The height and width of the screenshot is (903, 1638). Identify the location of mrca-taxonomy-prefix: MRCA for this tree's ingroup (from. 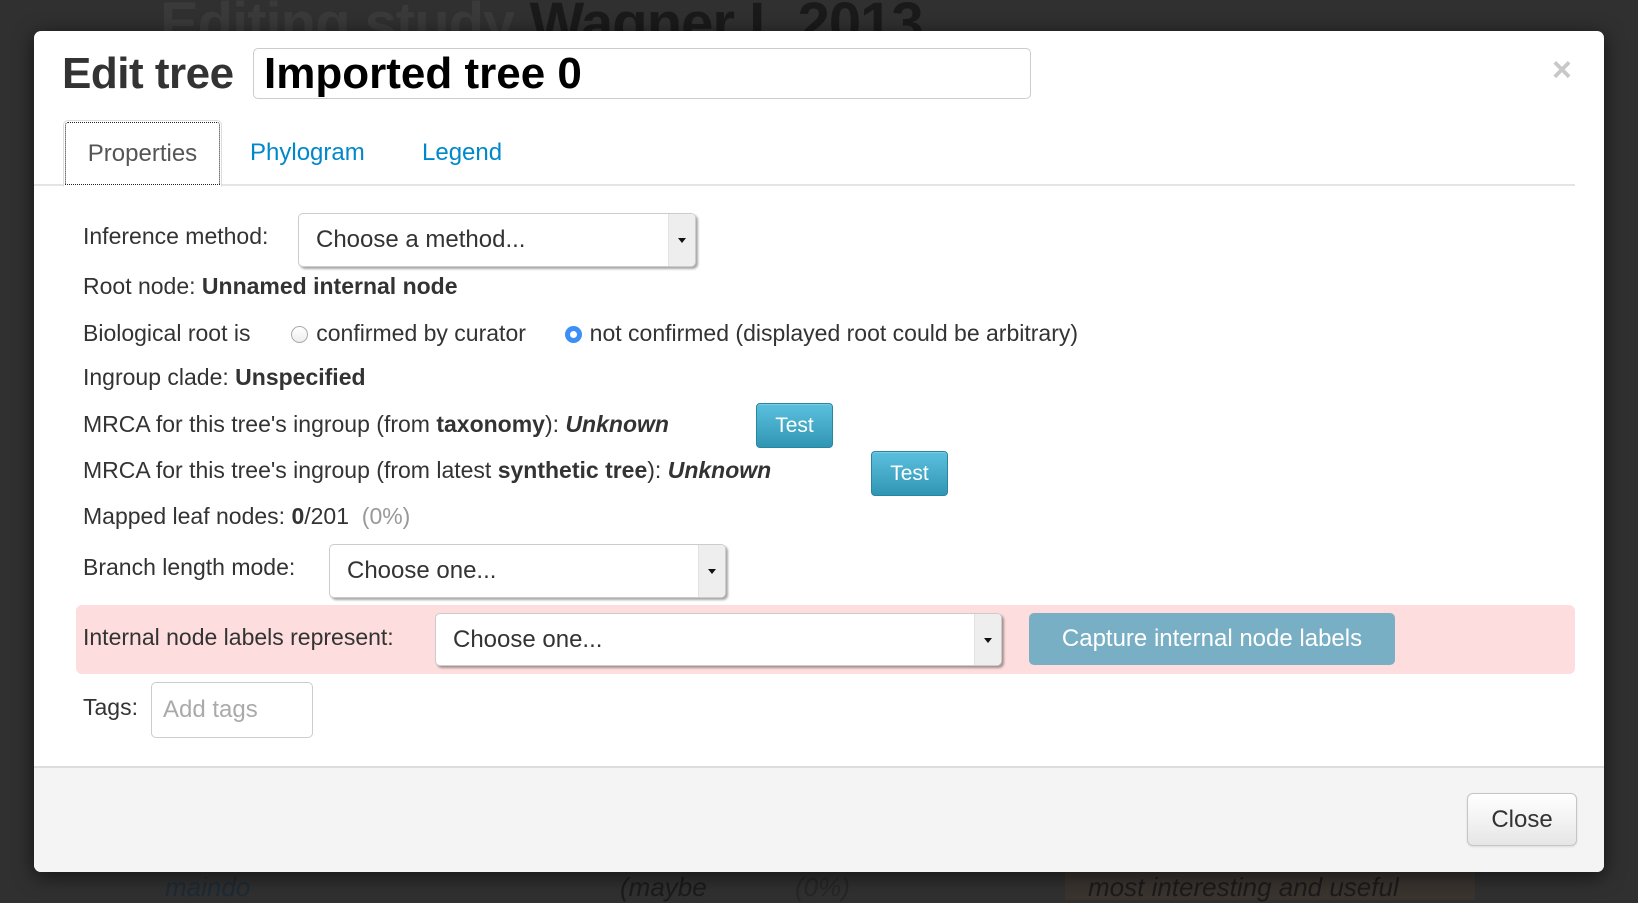
(260, 424).